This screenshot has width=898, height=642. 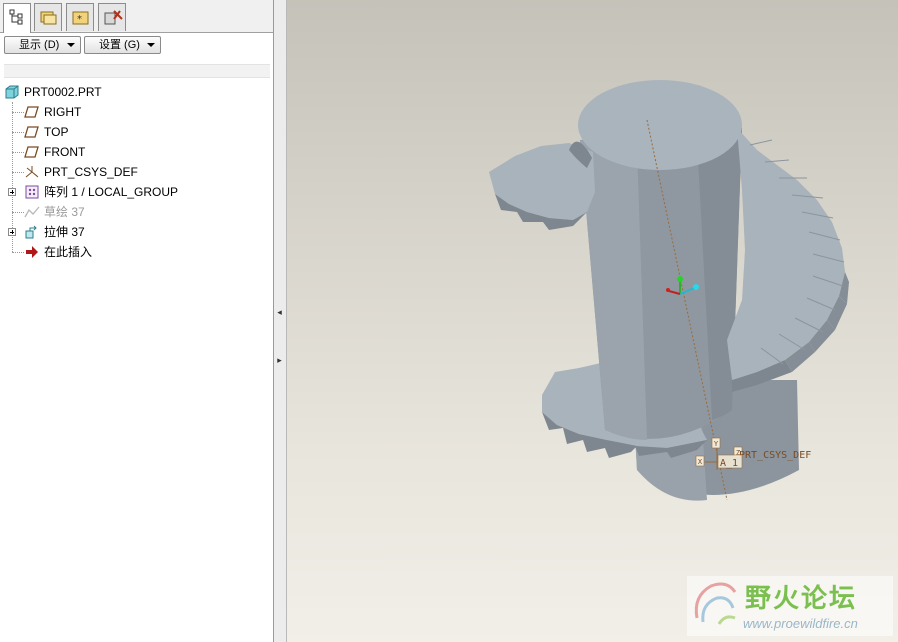 I want to click on favorites-tab: *, so click(x=80, y=17).